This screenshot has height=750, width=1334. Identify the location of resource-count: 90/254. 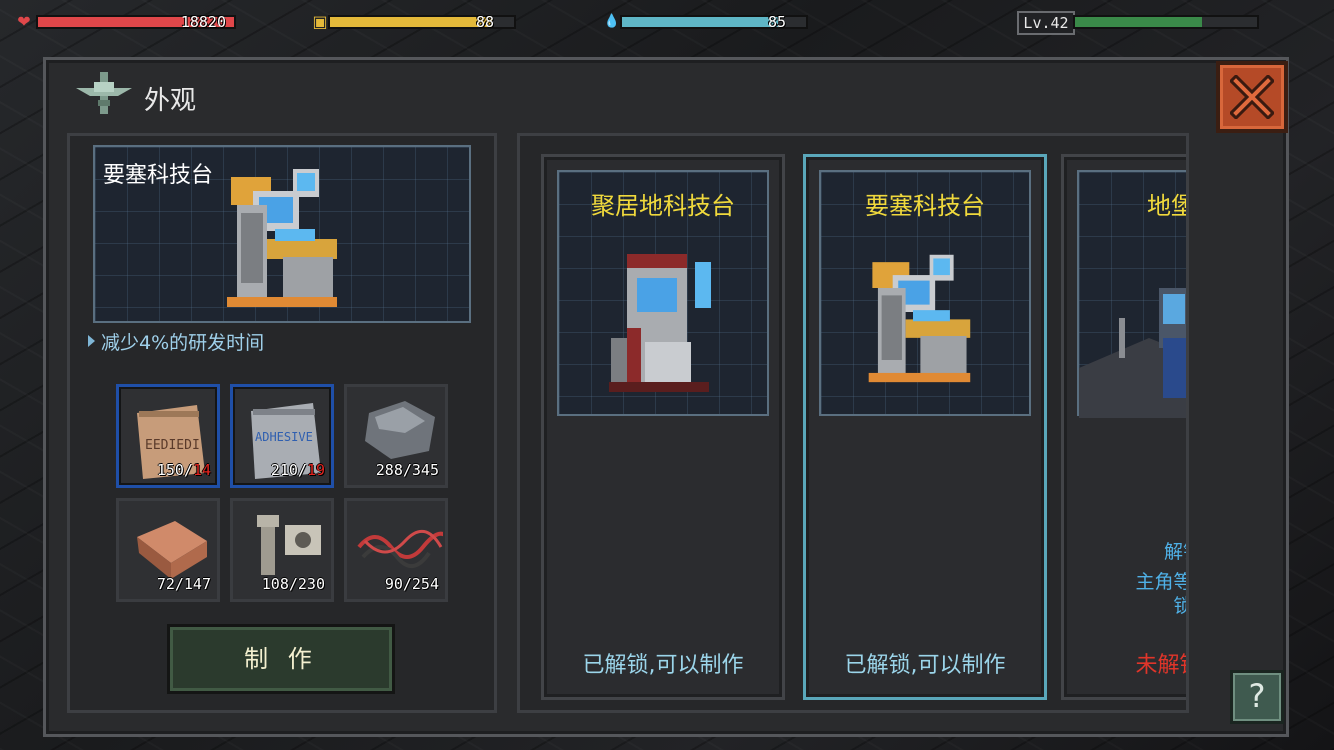
(411, 584).